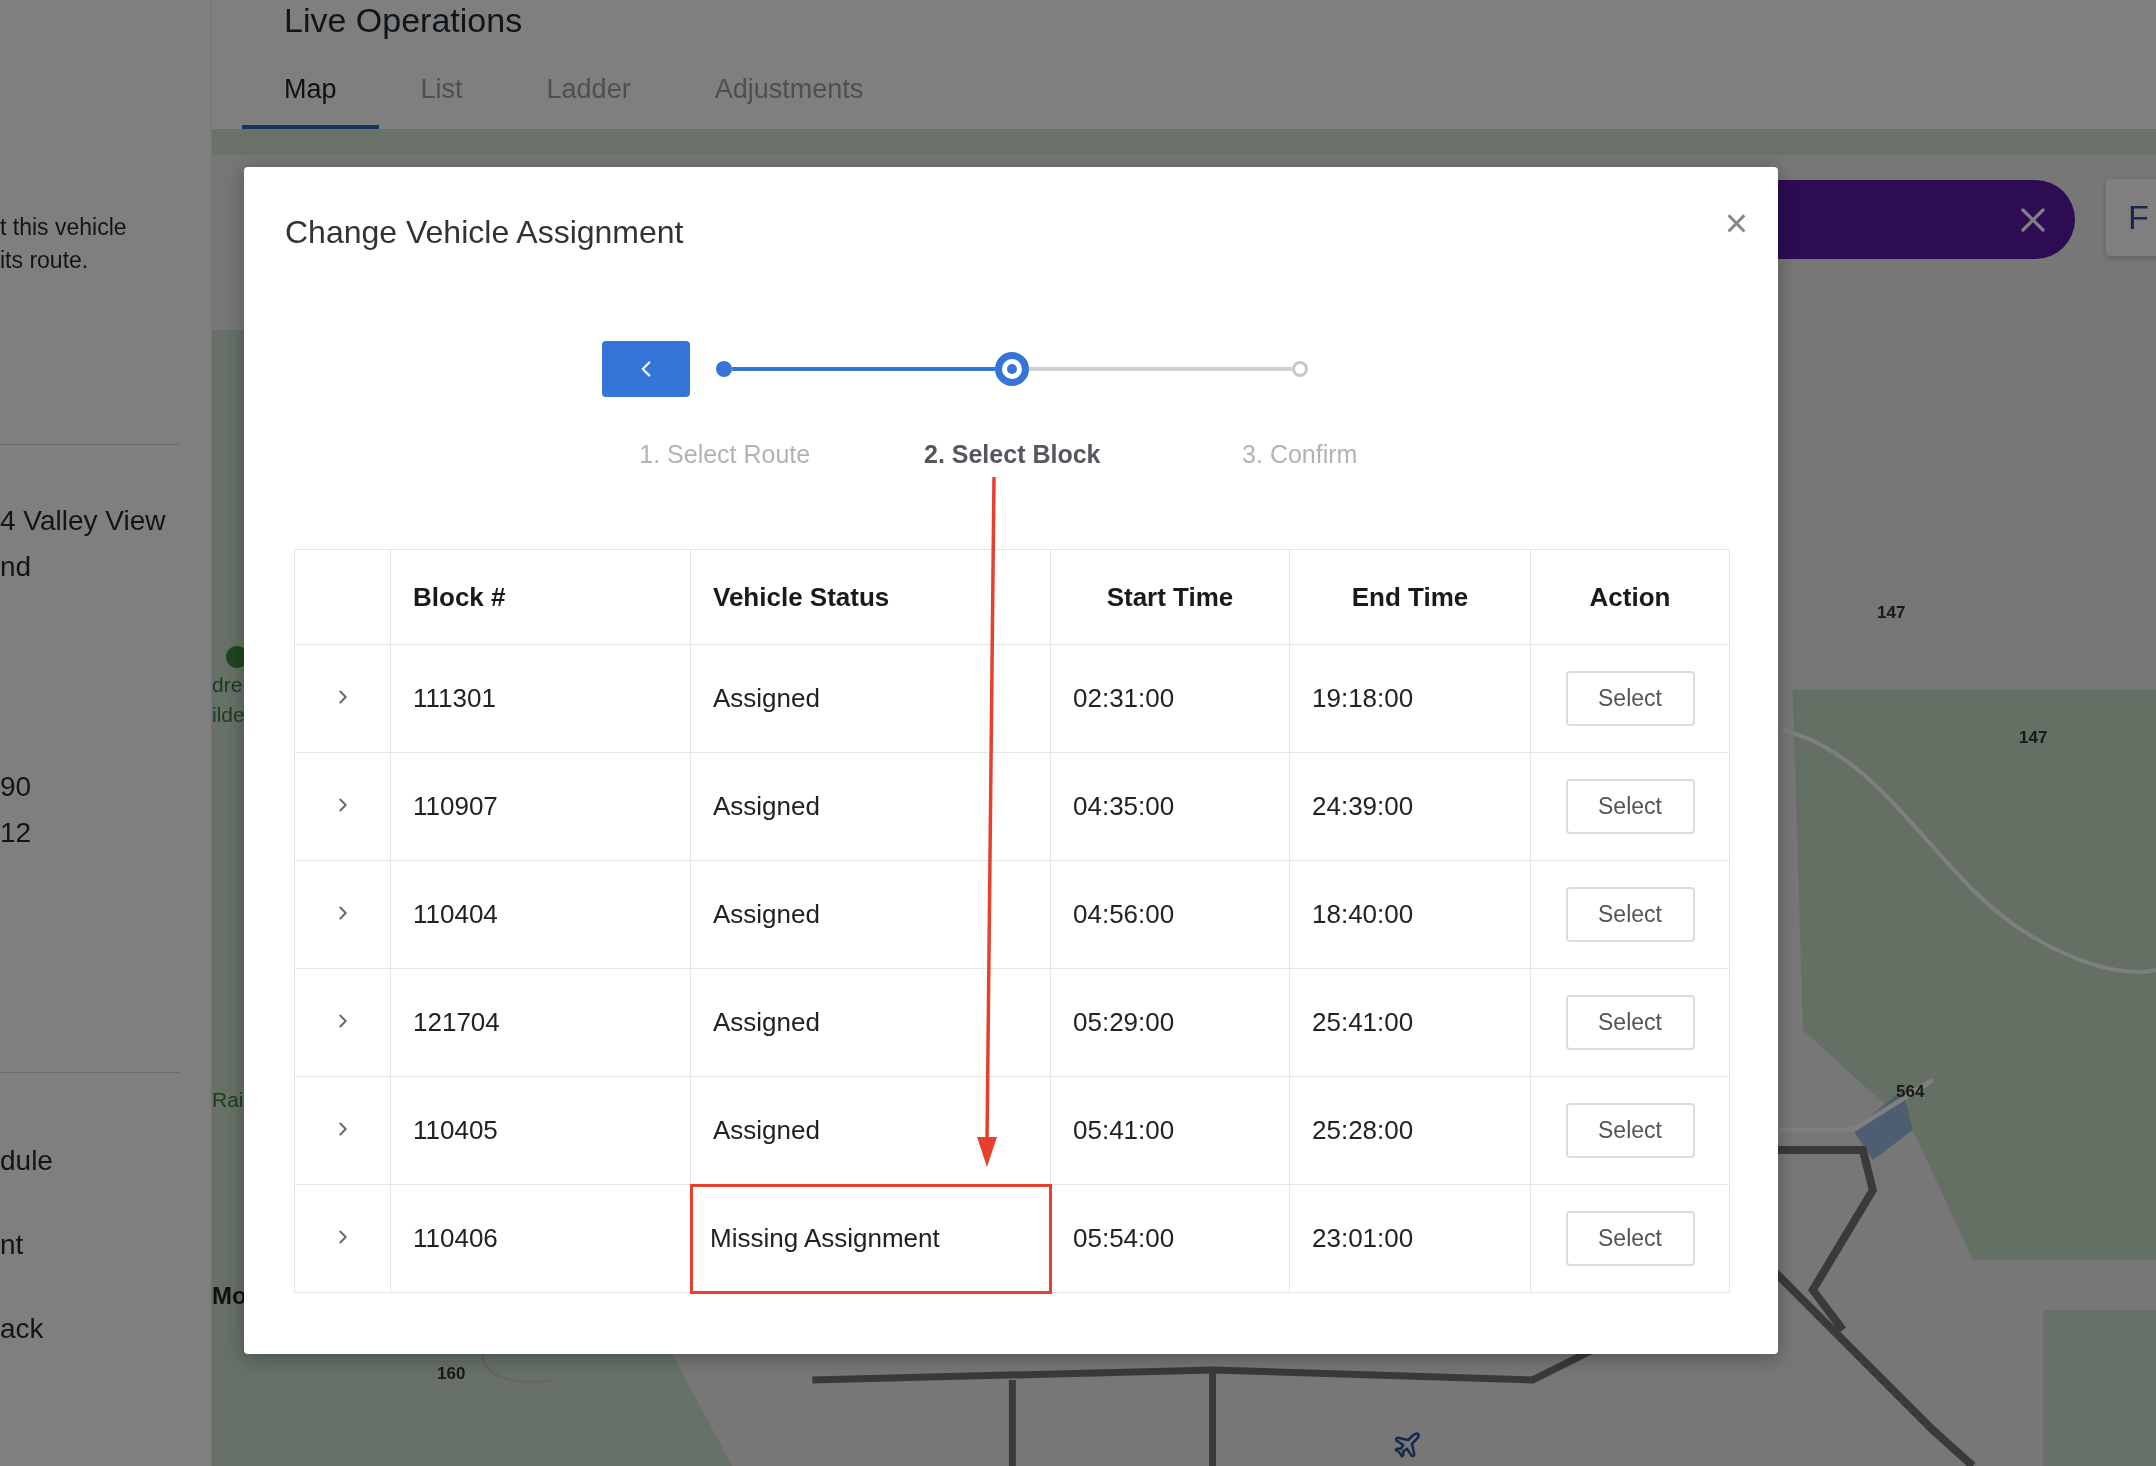  I want to click on map-label: ilde, so click(228, 715).